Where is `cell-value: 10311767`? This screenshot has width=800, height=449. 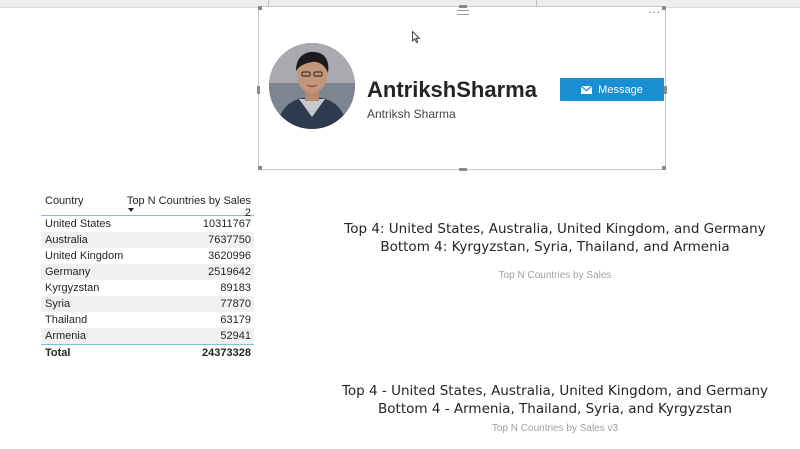 cell-value: 10311767 is located at coordinates (226, 224).